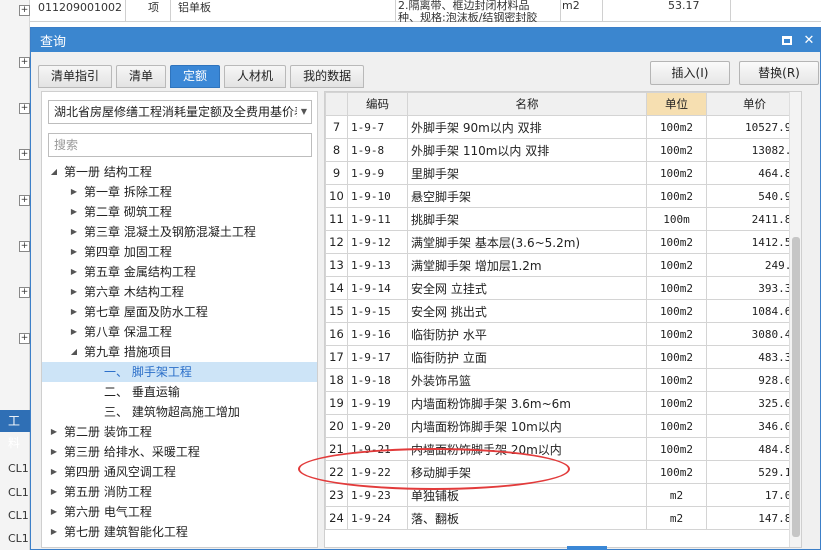 The image size is (821, 550). What do you see at coordinates (179, 492) in the screenshot?
I see `tree-item: ▶ 第五册 消防工程` at bounding box center [179, 492].